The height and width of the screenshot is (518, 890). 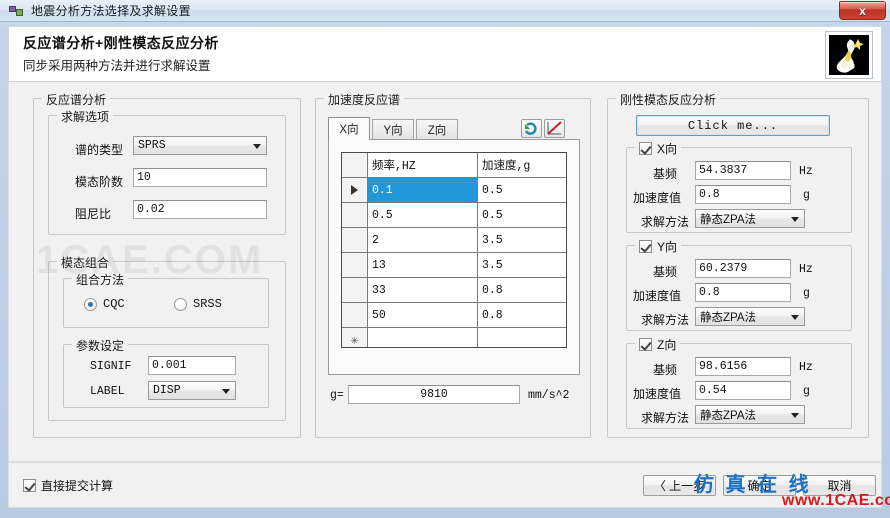 What do you see at coordinates (355, 165) in the screenshot?
I see `grid-corner-cell` at bounding box center [355, 165].